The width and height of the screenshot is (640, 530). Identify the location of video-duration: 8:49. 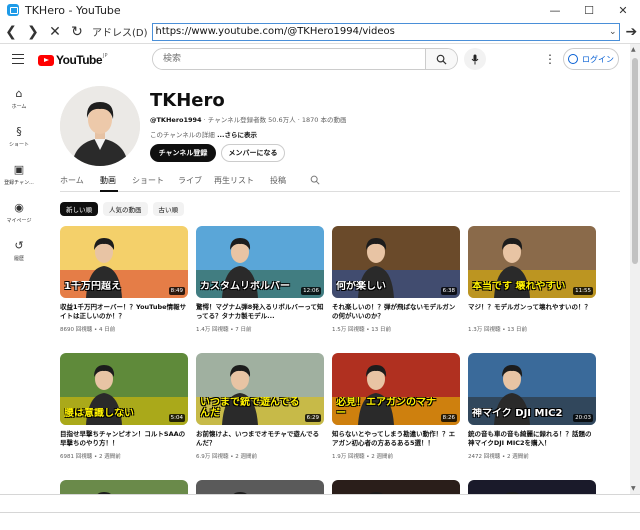
(176, 291).